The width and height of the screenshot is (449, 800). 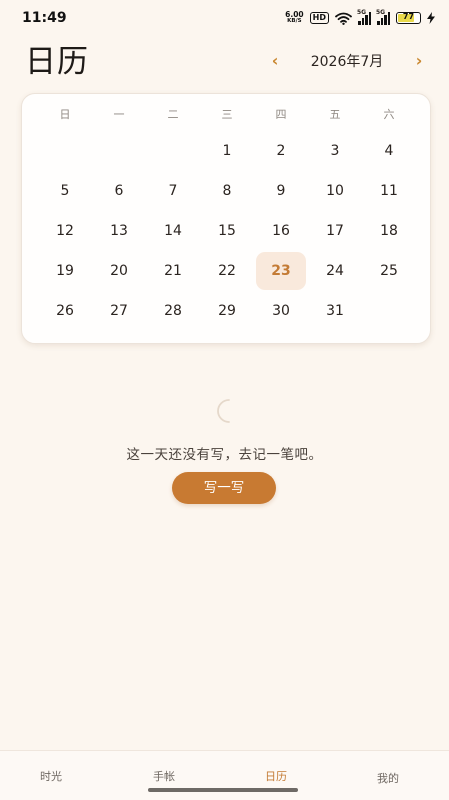 What do you see at coordinates (164, 776) in the screenshot?
I see `nav-item-shouzhang: 手帐` at bounding box center [164, 776].